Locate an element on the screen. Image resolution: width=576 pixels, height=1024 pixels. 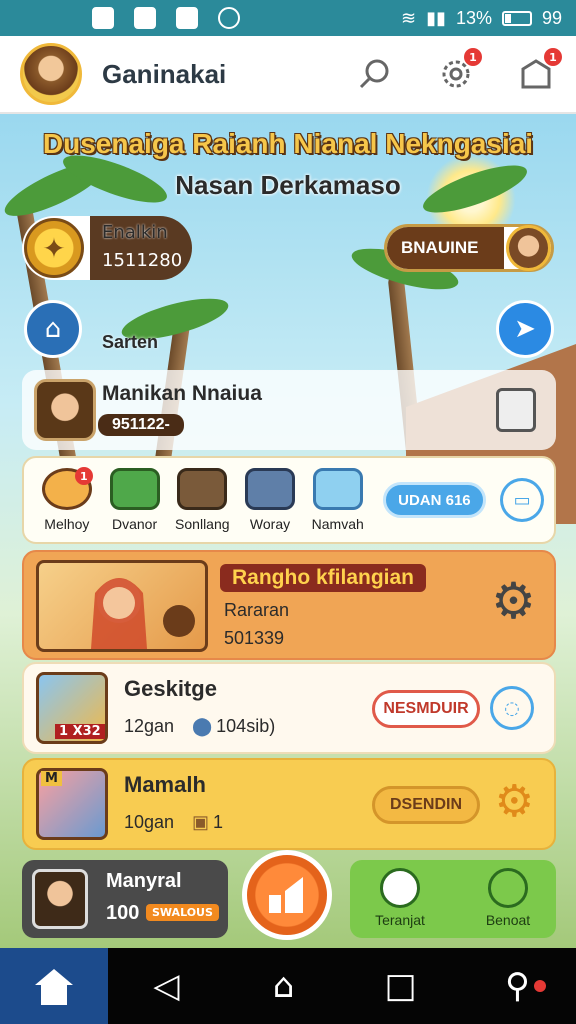
back-triangle-icon: ◁ is located at coordinates (166, 986).